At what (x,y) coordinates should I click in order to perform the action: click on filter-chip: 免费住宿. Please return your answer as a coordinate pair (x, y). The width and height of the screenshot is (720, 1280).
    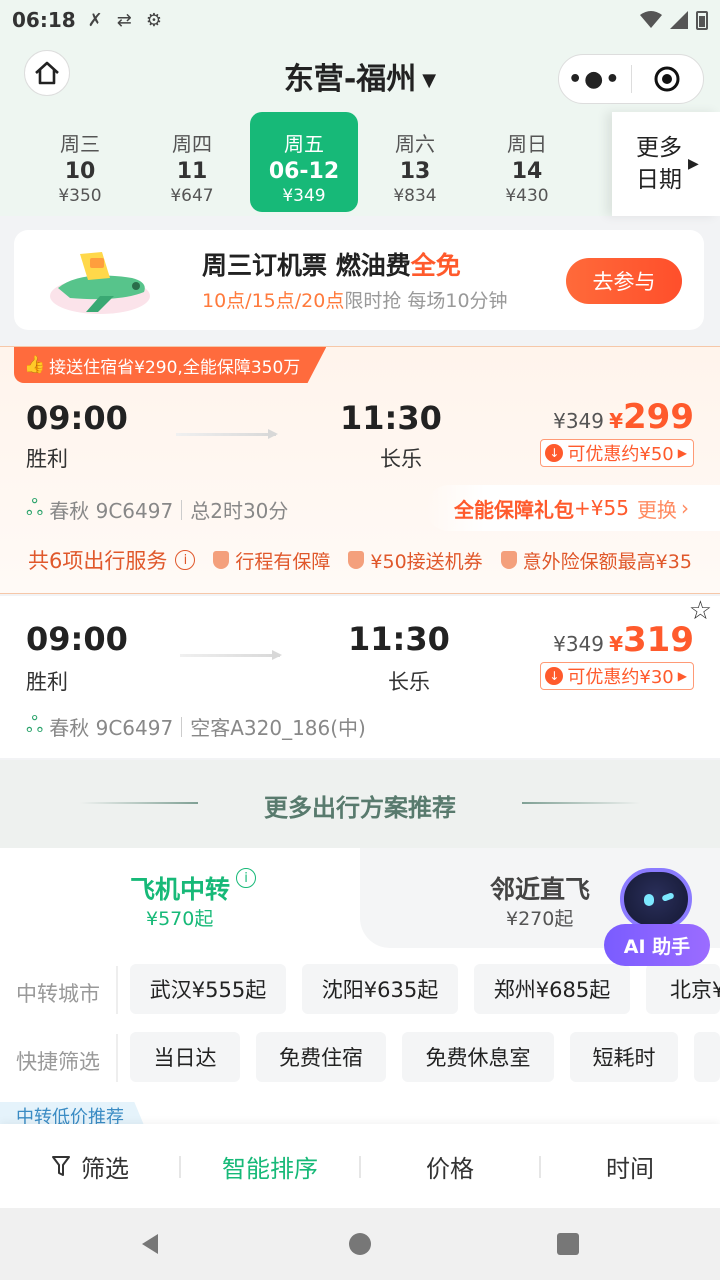
    Looking at the image, I should click on (321, 1057).